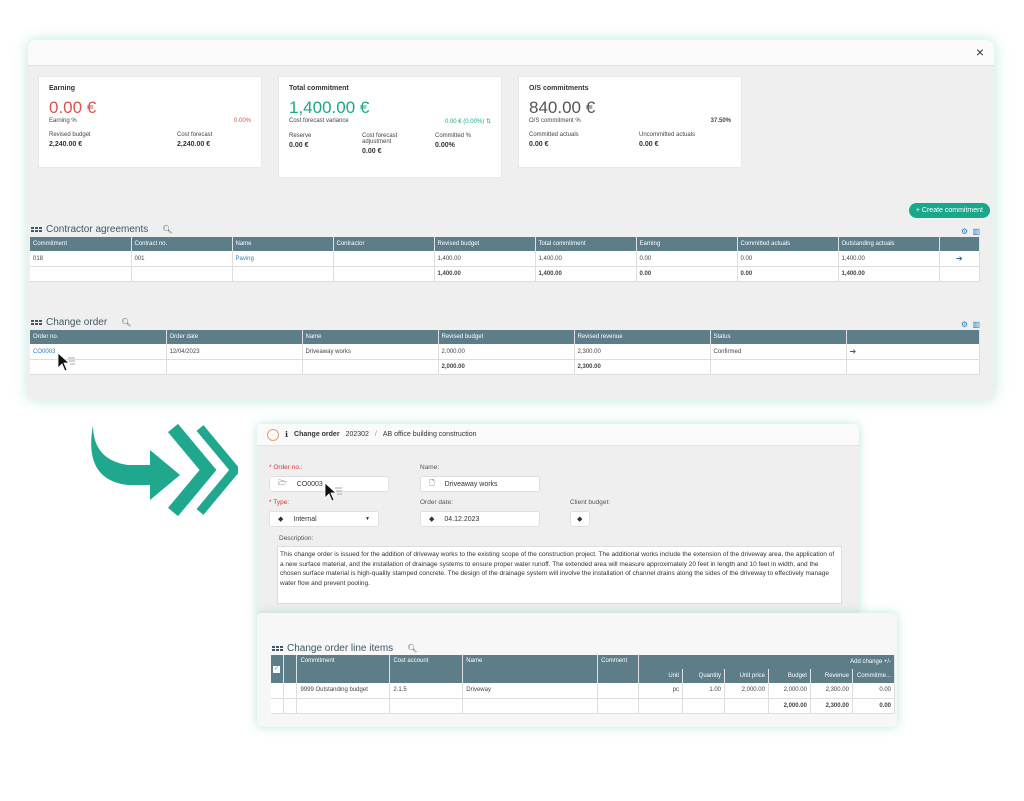 Image resolution: width=1024 pixels, height=801 pixels. I want to click on order-no-value: CO0003, so click(309, 484).